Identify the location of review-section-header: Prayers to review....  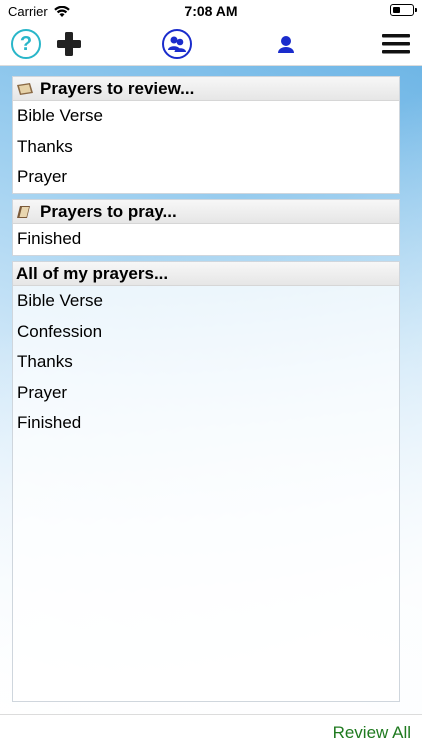
(206, 89).